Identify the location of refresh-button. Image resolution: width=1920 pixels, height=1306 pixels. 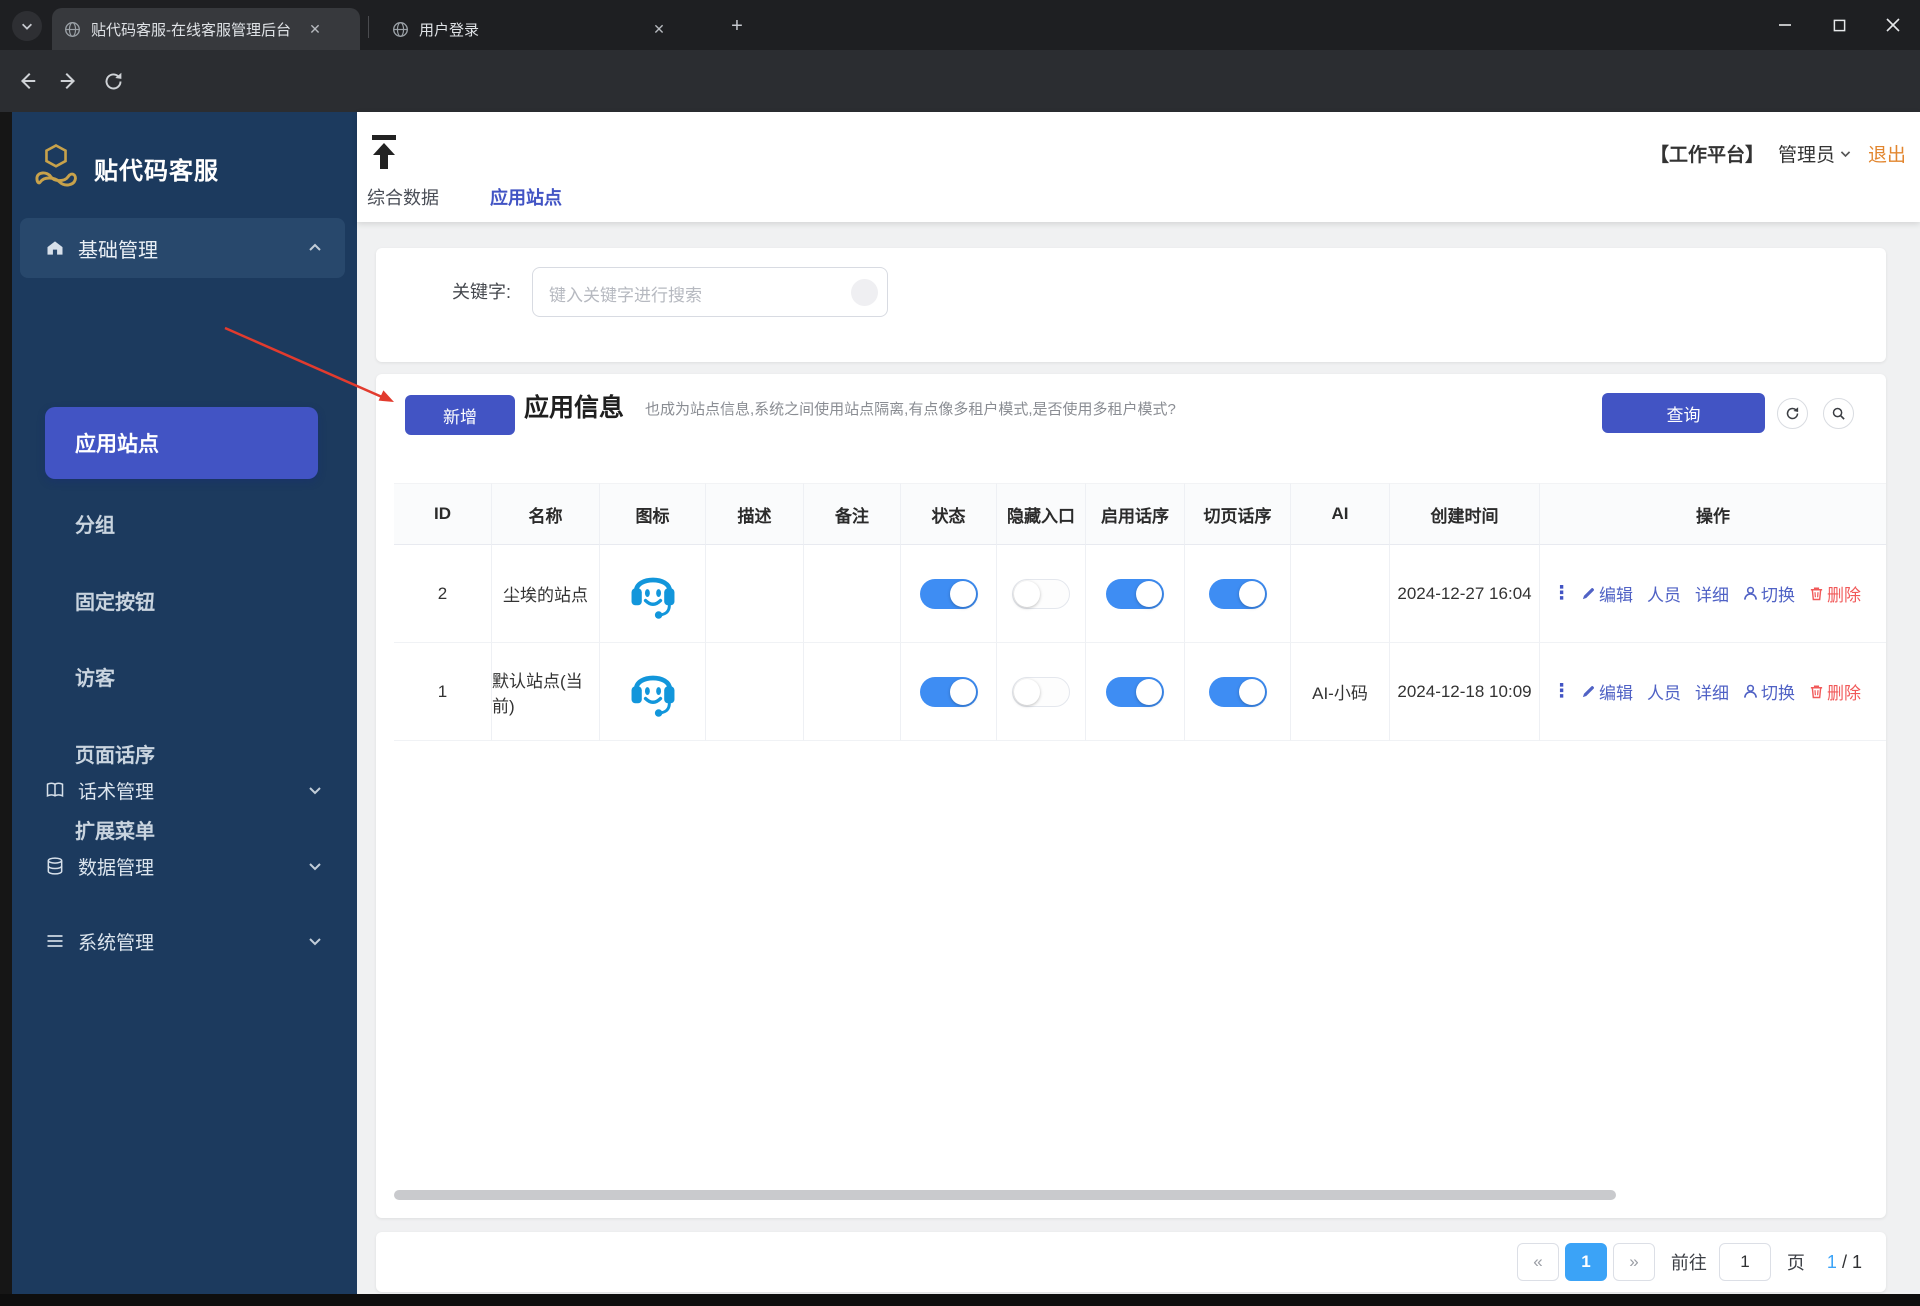
(1792, 413).